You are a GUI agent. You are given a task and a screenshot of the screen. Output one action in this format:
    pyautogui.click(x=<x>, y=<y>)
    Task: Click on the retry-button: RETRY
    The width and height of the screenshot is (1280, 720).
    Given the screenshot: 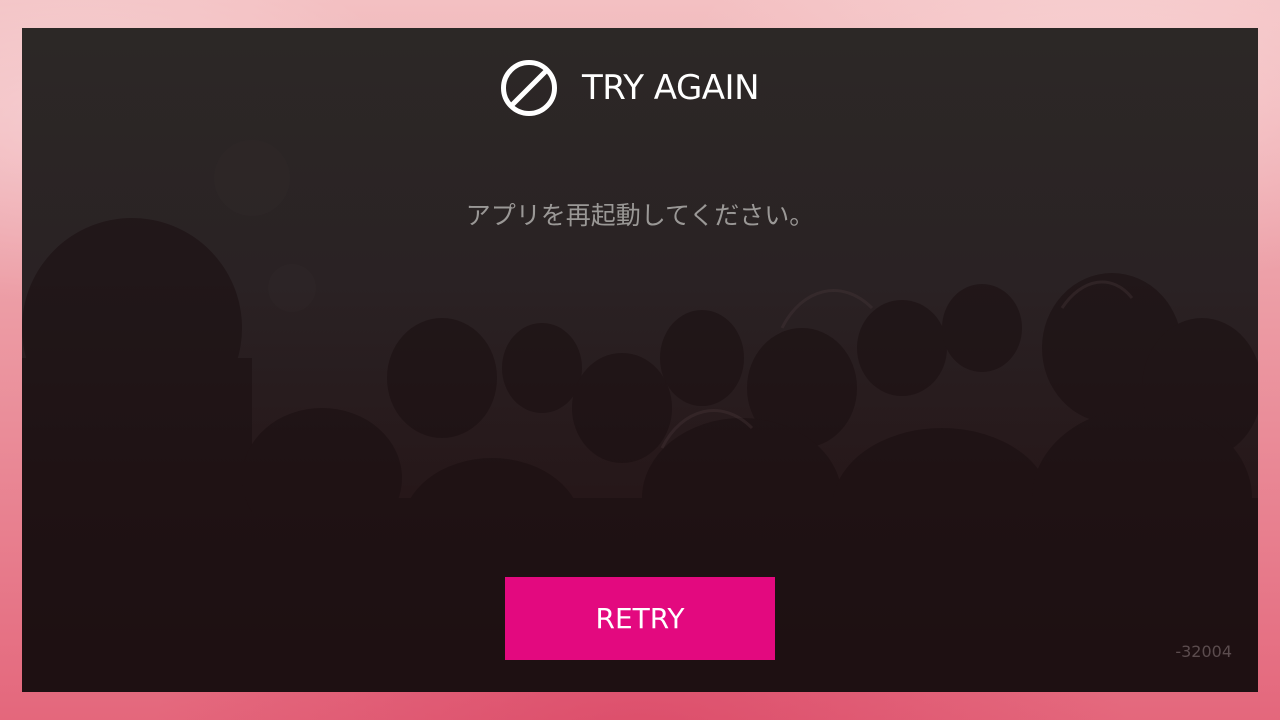 What is the action you would take?
    pyautogui.click(x=640, y=618)
    